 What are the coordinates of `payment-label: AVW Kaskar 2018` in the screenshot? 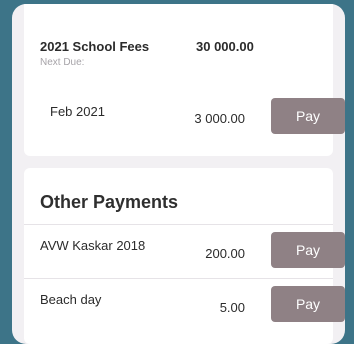 It's located at (93, 245).